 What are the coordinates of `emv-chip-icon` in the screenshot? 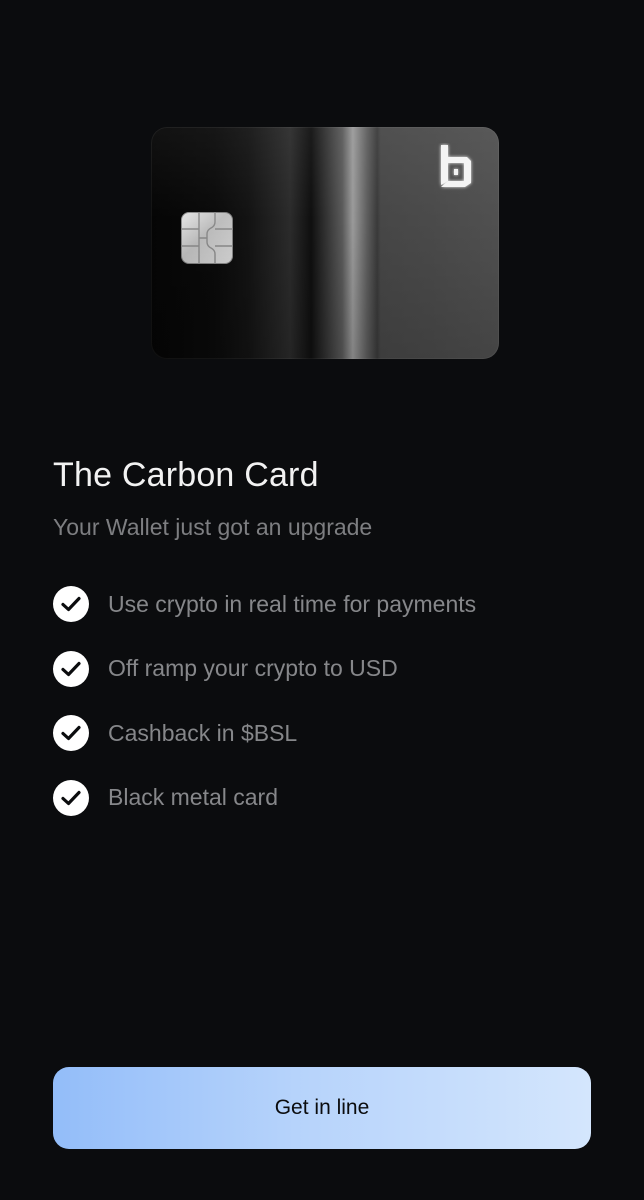 It's located at (207, 238).